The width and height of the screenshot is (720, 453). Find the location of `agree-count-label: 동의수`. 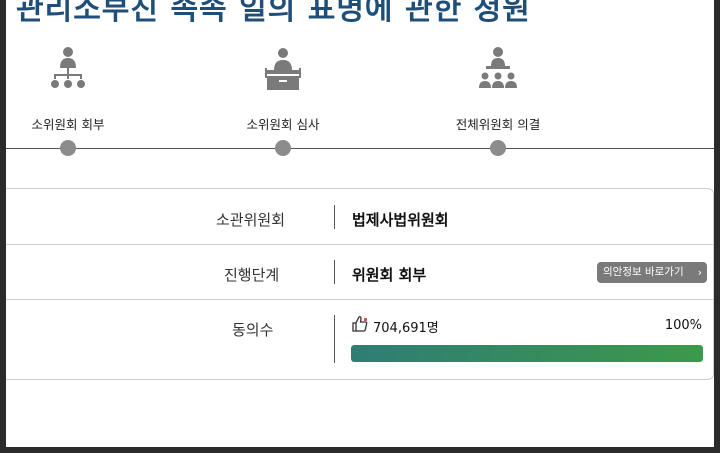

agree-count-label: 동의수 is located at coordinates (253, 330).